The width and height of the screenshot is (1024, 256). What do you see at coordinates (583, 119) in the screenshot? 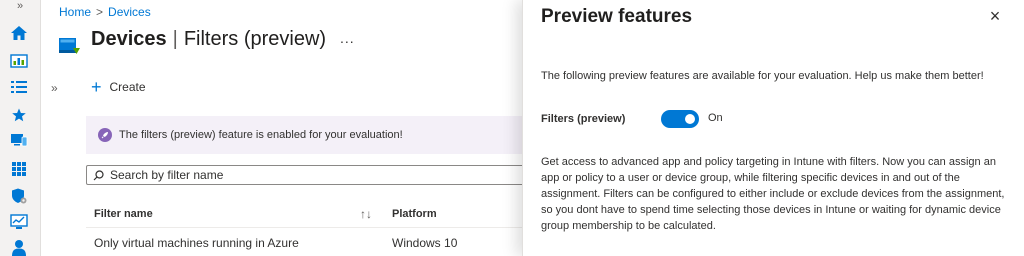
I see `filters-preview-label: Filters (preview)` at bounding box center [583, 119].